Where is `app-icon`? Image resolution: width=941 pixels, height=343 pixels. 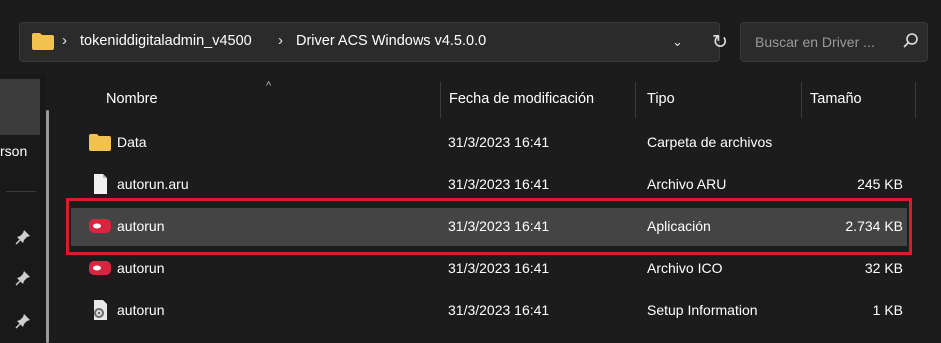 app-icon is located at coordinates (100, 226).